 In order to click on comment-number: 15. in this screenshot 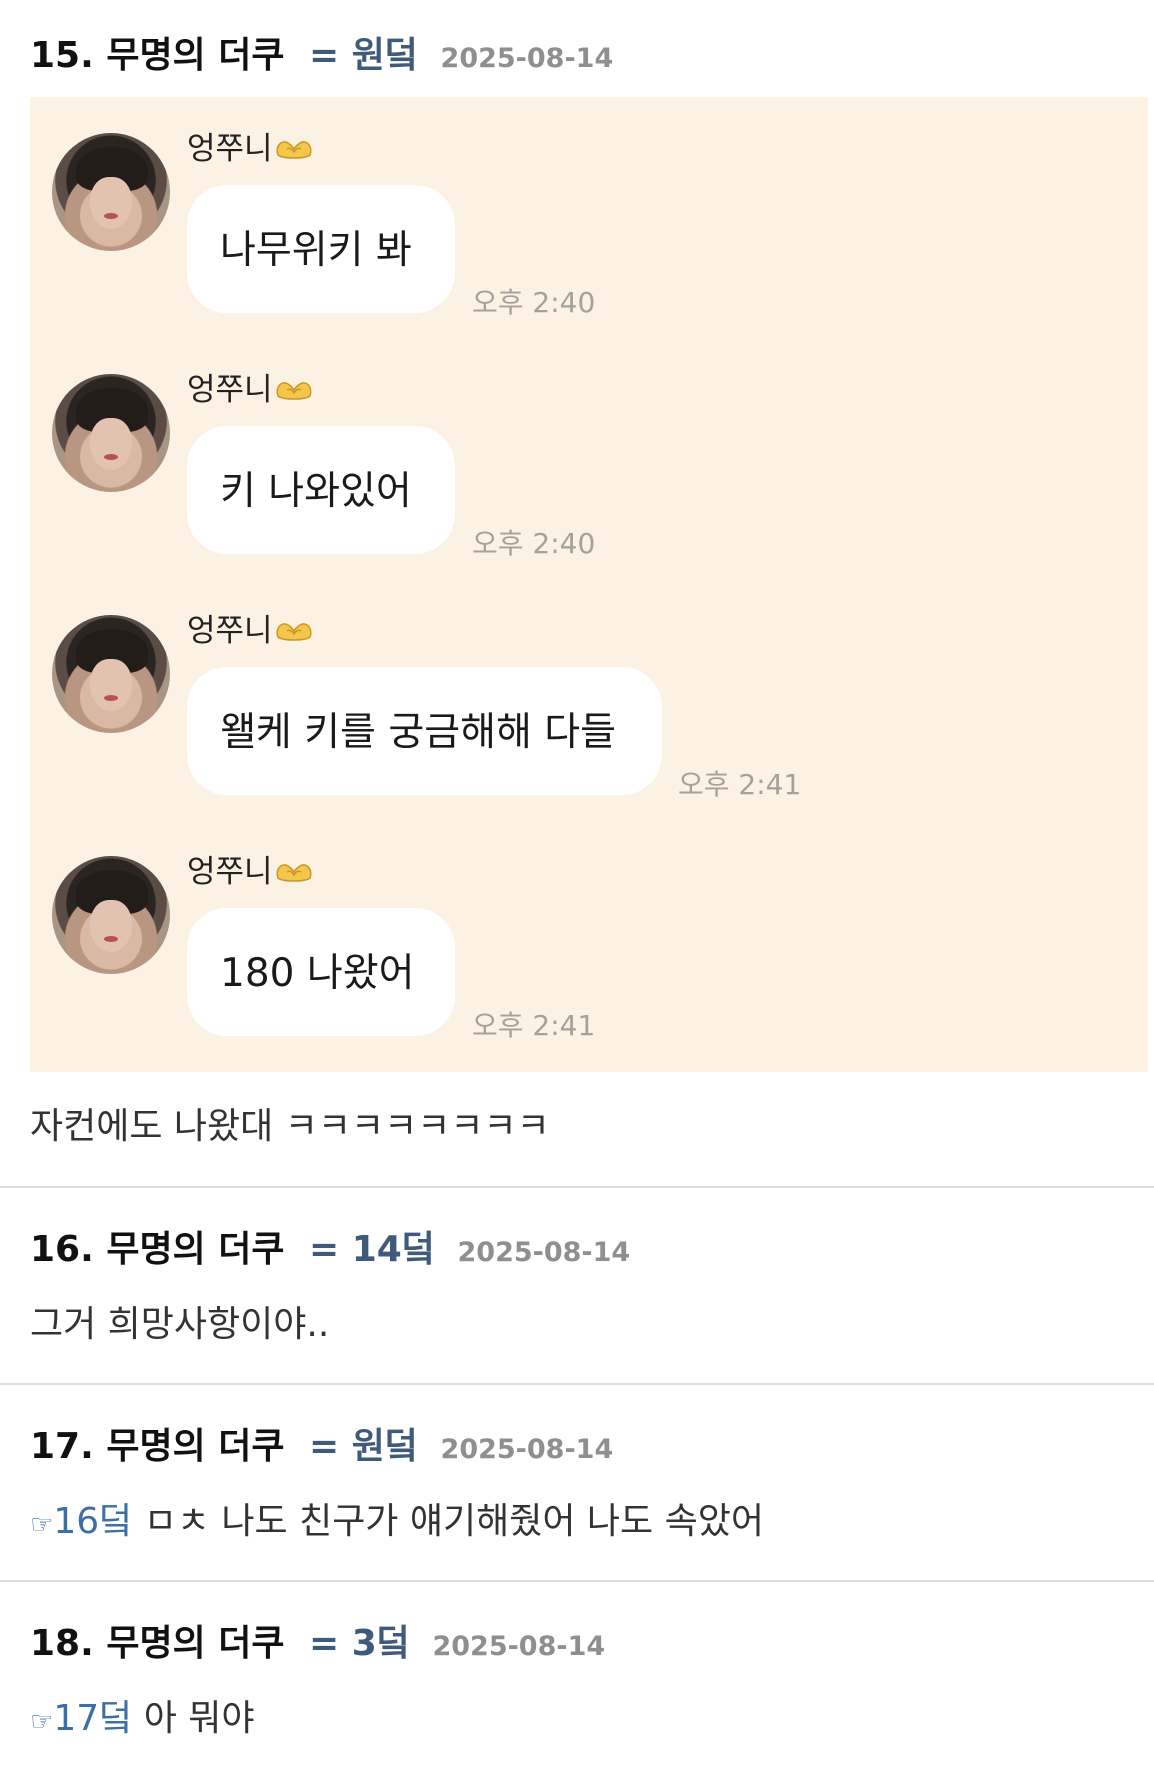, I will do `click(62, 55)`.